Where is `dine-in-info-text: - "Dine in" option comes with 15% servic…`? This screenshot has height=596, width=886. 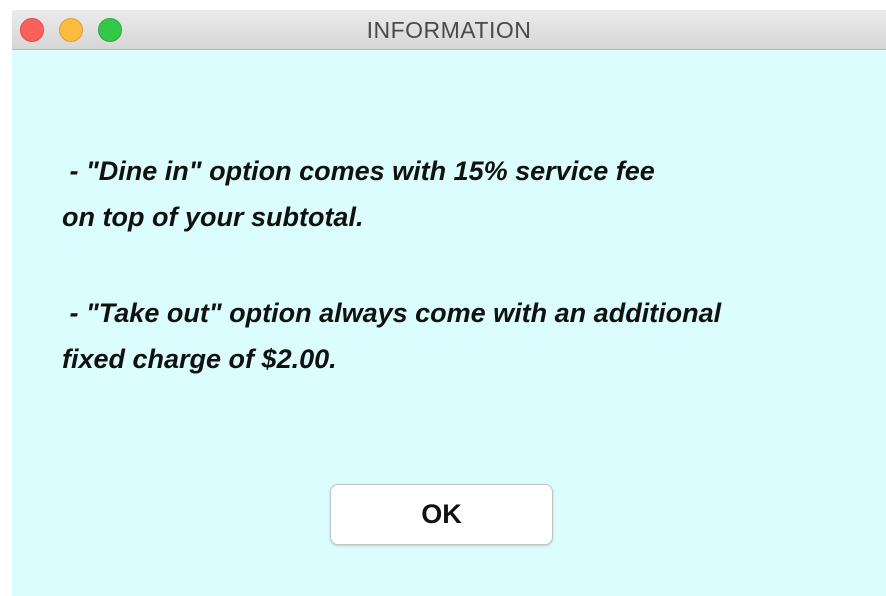
dine-in-info-text: - "Dine in" option comes with 15% servic… is located at coordinates (462, 194).